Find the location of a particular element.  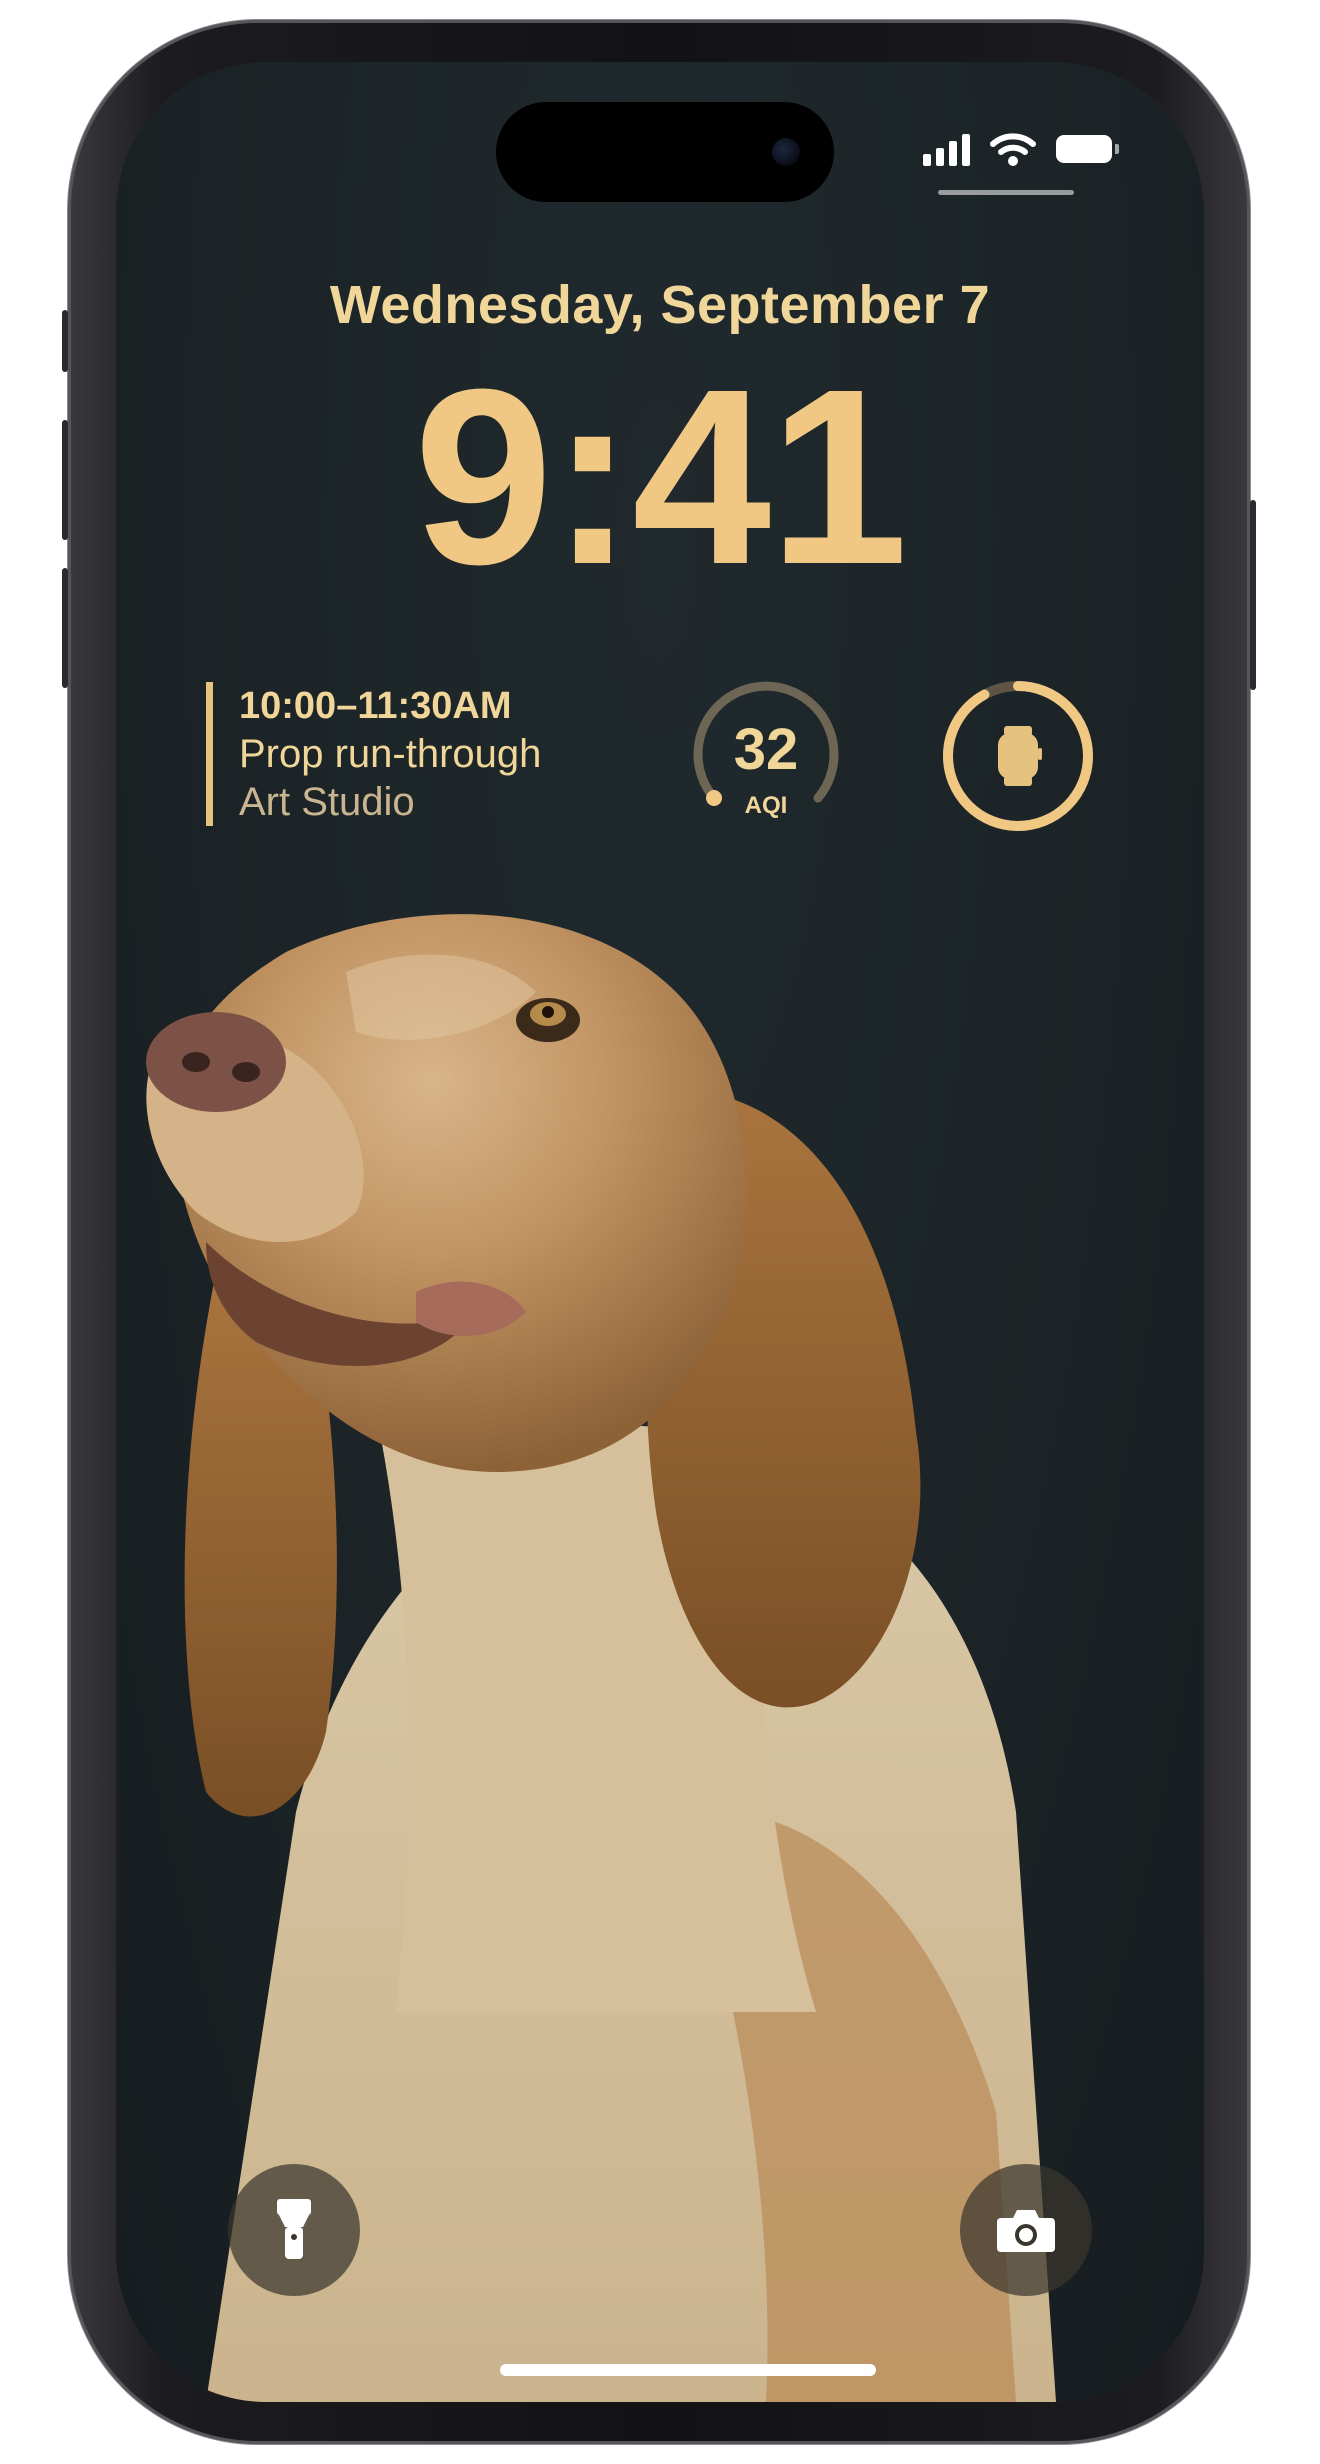

flashlight-button is located at coordinates (294, 2230).